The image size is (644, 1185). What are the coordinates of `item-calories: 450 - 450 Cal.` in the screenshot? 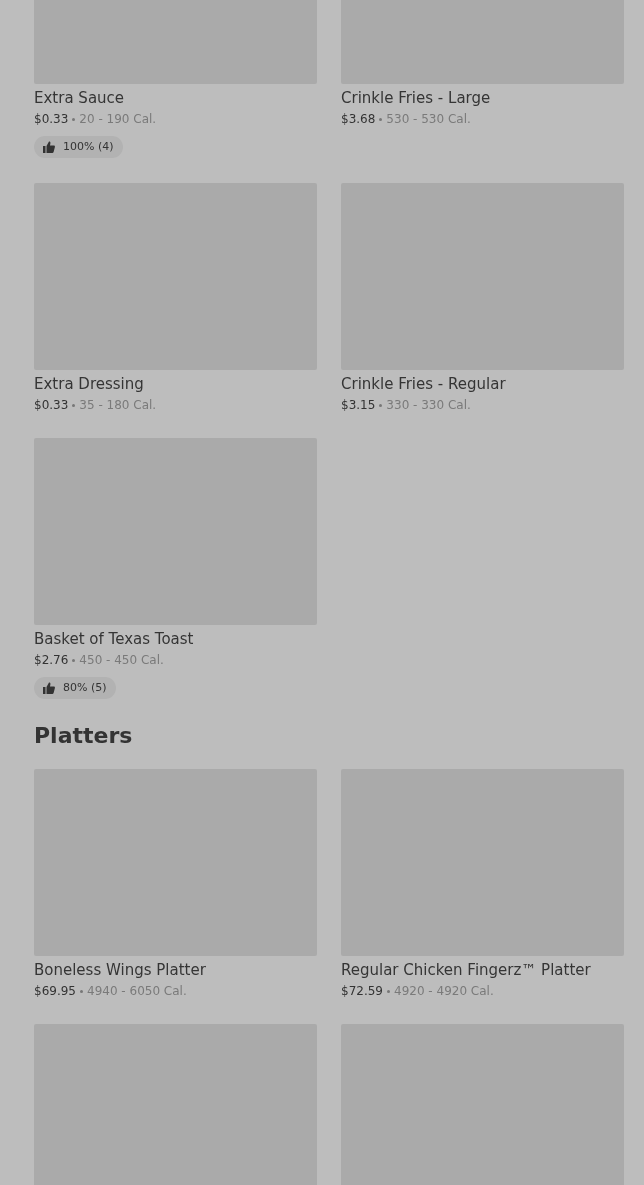 It's located at (121, 660).